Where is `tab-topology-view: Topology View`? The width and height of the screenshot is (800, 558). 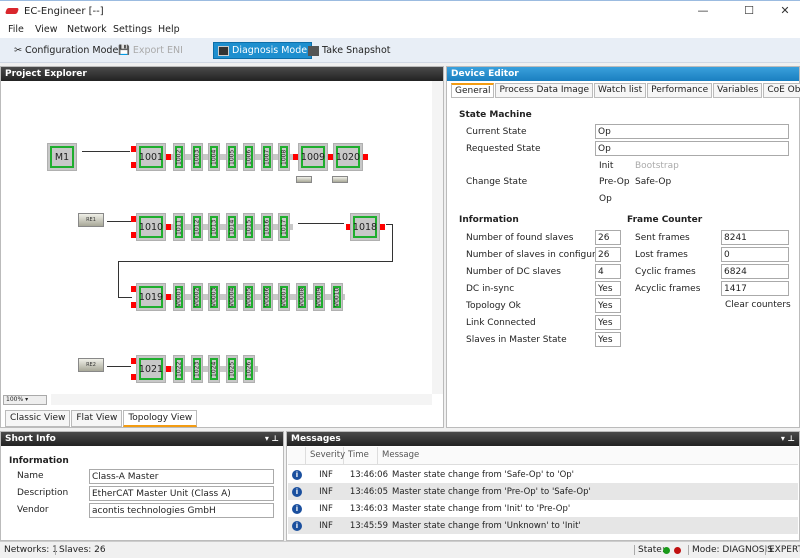
tab-topology-view: Topology View is located at coordinates (160, 418).